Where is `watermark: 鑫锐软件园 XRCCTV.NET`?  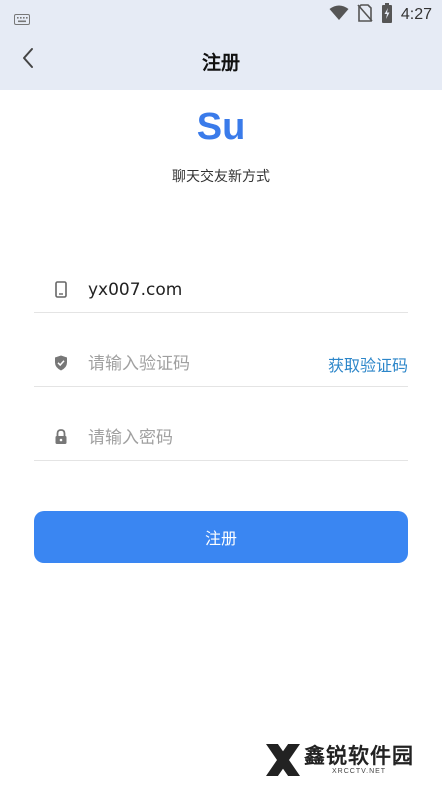
watermark: 鑫锐软件园 XRCCTV.NET is located at coordinates (344, 760).